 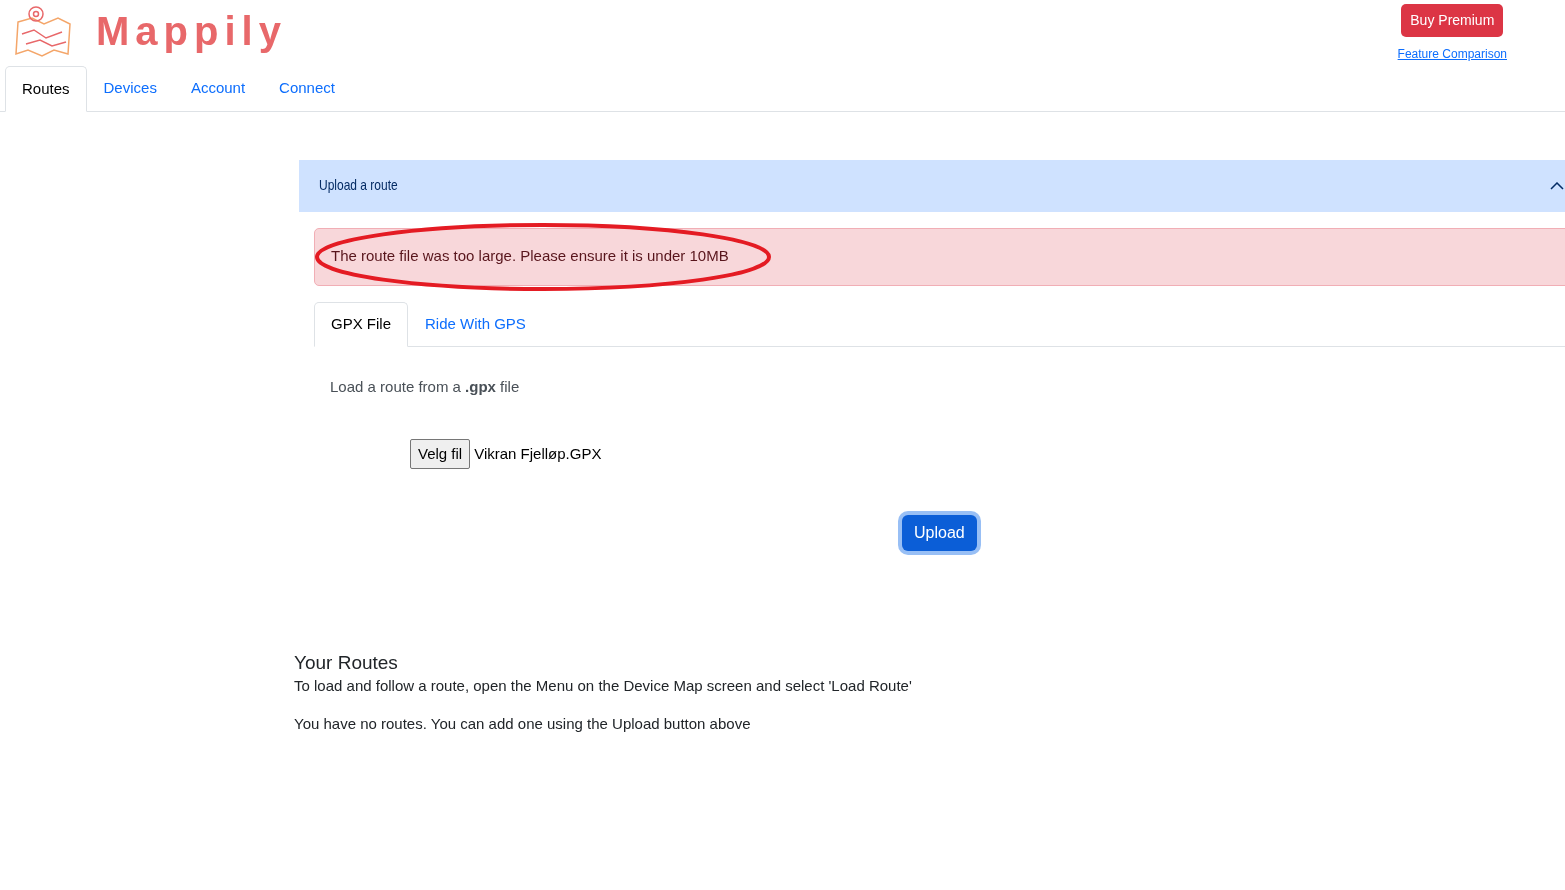 What do you see at coordinates (932, 185) in the screenshot?
I see `accordion-header: Upload a route` at bounding box center [932, 185].